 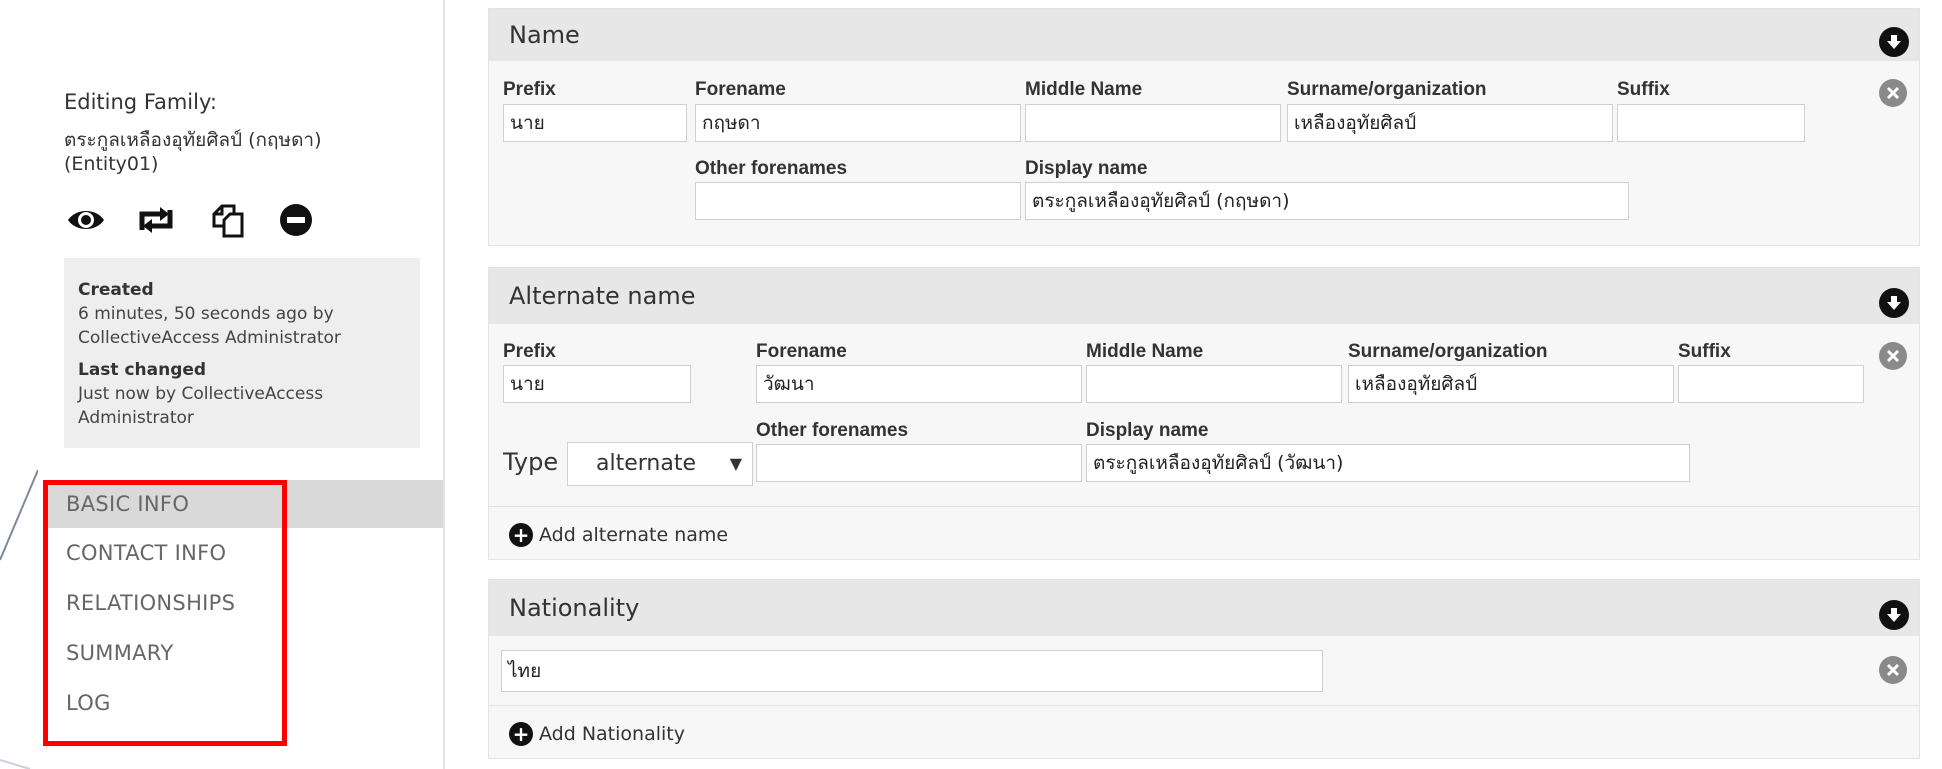 What do you see at coordinates (912, 671) in the screenshot?
I see `nationality-field: ไทย` at bounding box center [912, 671].